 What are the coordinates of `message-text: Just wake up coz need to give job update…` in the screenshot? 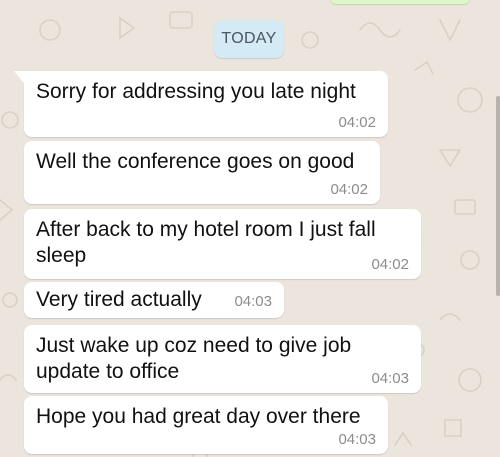 It's located at (197, 358).